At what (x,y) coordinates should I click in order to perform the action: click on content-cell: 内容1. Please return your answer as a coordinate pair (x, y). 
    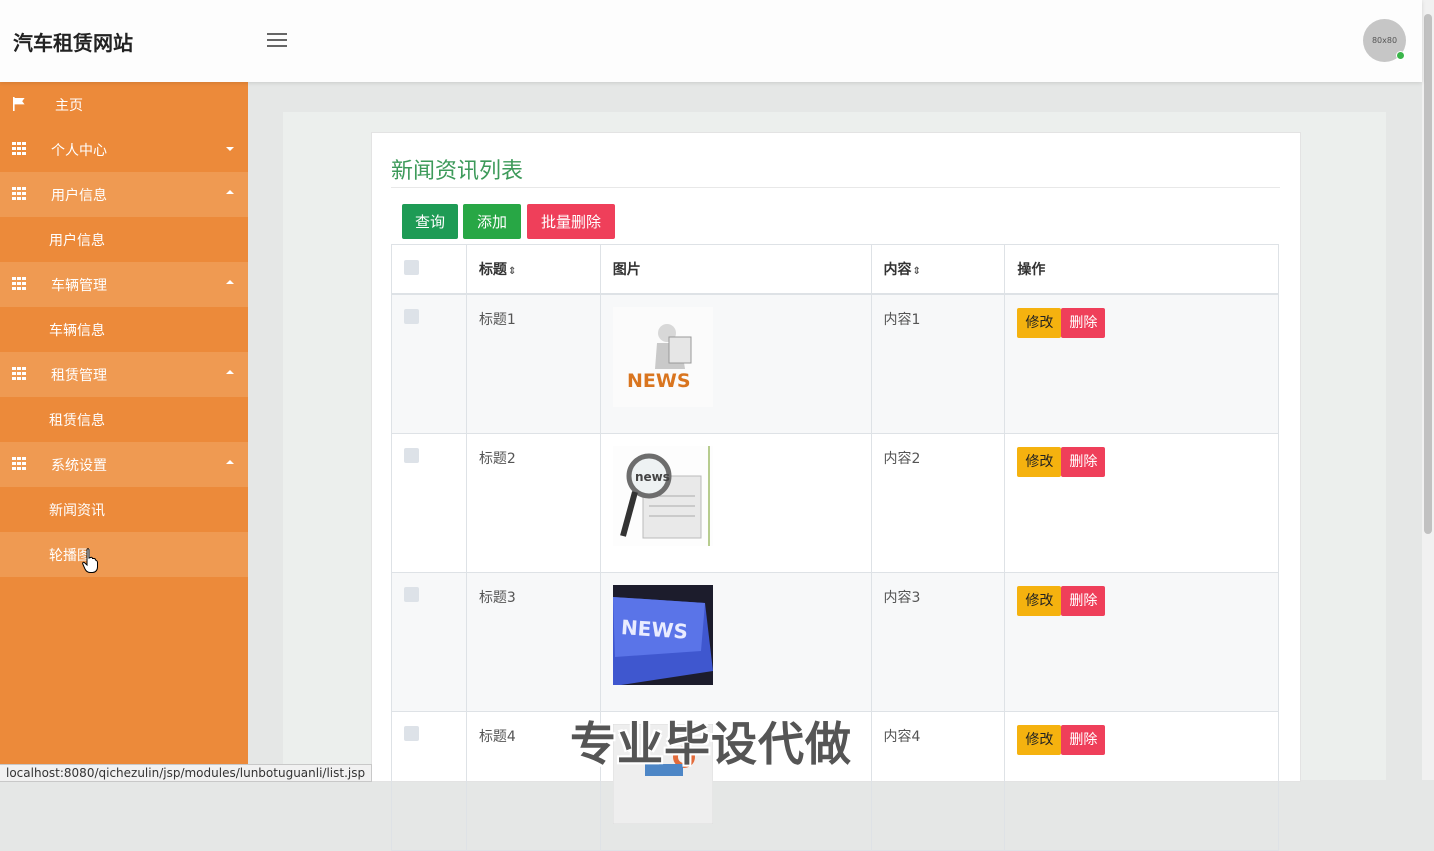
    Looking at the image, I should click on (938, 363).